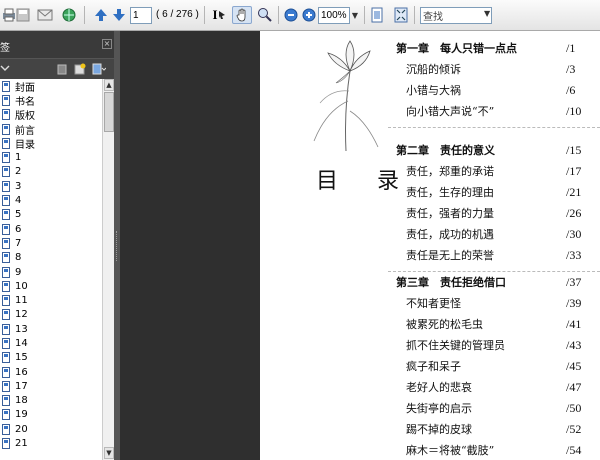 Image resolution: width=600 pixels, height=460 pixels. I want to click on toc-section: 不知者更怪/39, so click(430, 303).